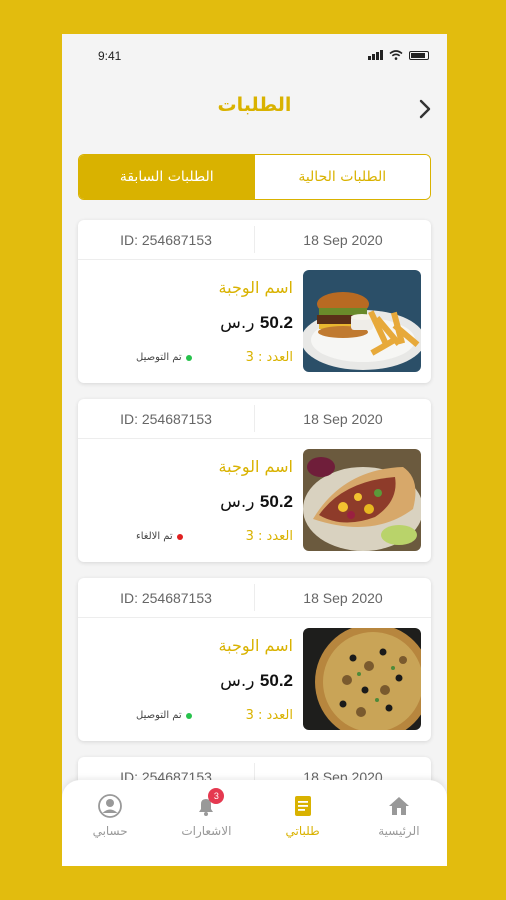 The width and height of the screenshot is (506, 900). I want to click on order-status: تم الالغاء, so click(159, 536).